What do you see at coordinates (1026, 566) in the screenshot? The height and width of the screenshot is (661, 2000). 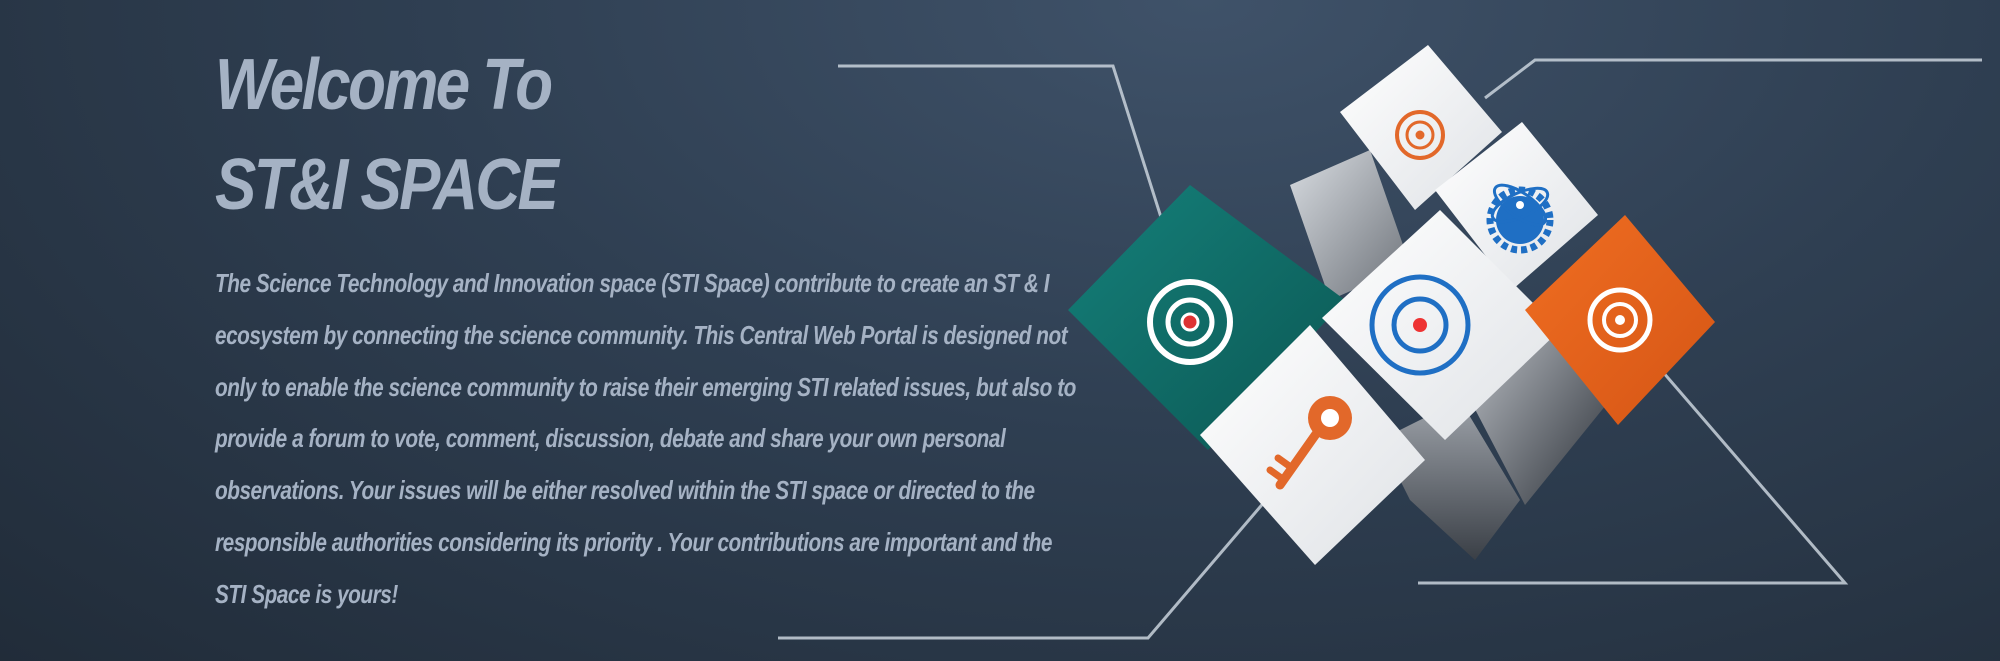 I see `connector-line-bottom` at bounding box center [1026, 566].